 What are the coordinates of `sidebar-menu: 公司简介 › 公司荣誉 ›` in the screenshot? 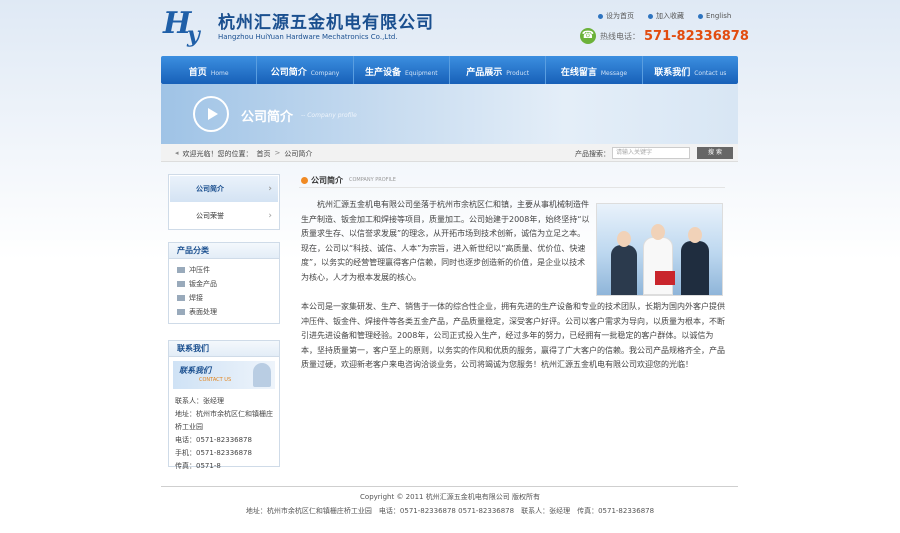 It's located at (224, 202).